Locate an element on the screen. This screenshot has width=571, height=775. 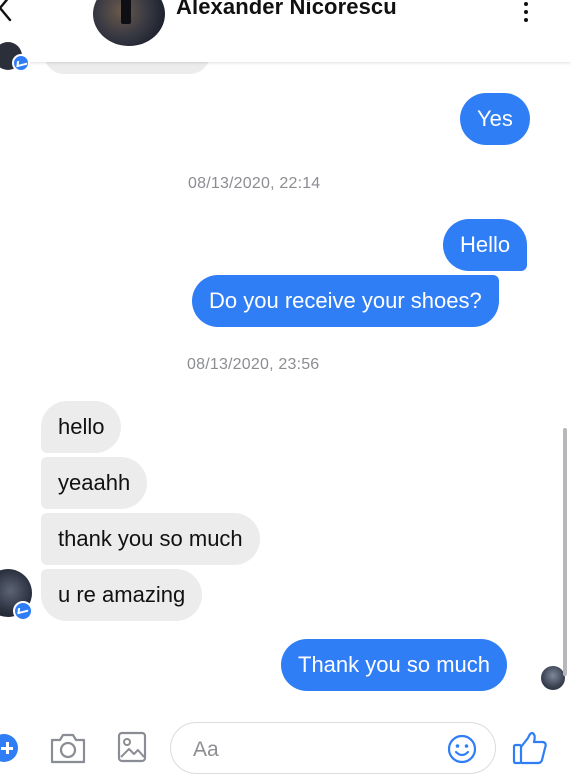
outgoing-message: Yes is located at coordinates (495, 119).